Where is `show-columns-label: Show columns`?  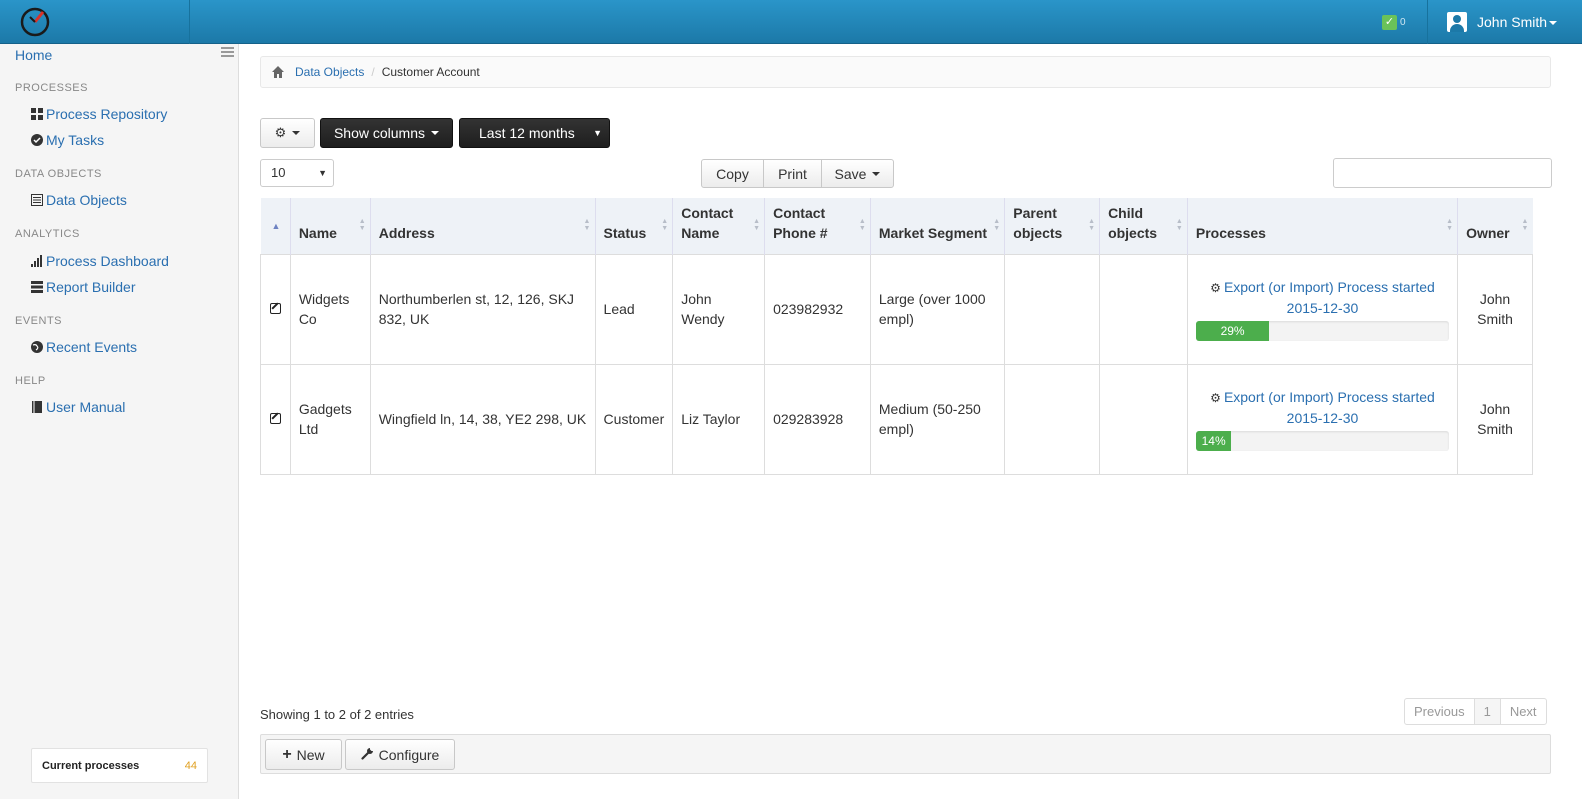
show-columns-label: Show columns is located at coordinates (379, 133).